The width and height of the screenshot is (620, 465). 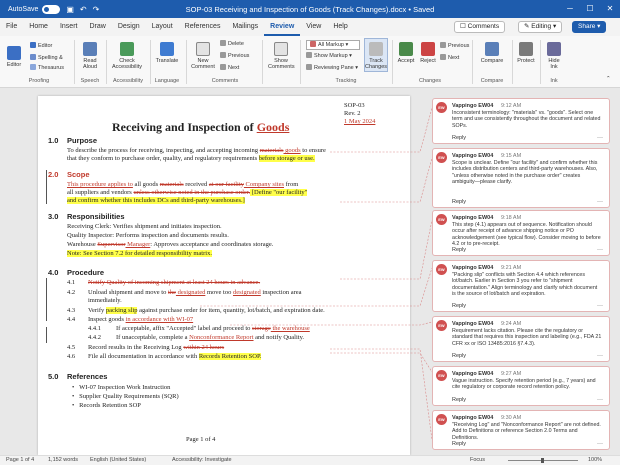 I want to click on close-icon: ✕, so click(x=610, y=9).